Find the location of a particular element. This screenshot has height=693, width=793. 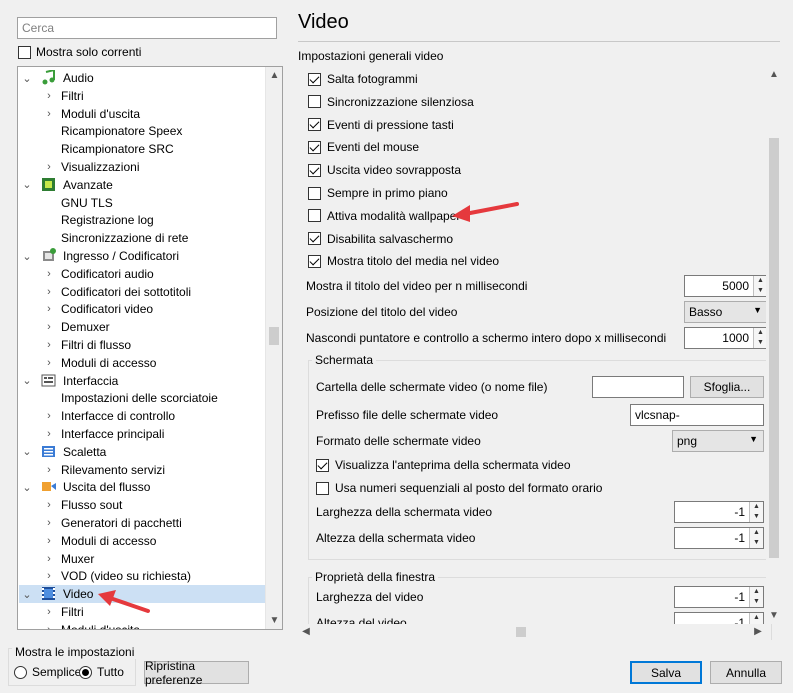

title-duration-spinbox: 5000 ▲ ▼ is located at coordinates (726, 286).